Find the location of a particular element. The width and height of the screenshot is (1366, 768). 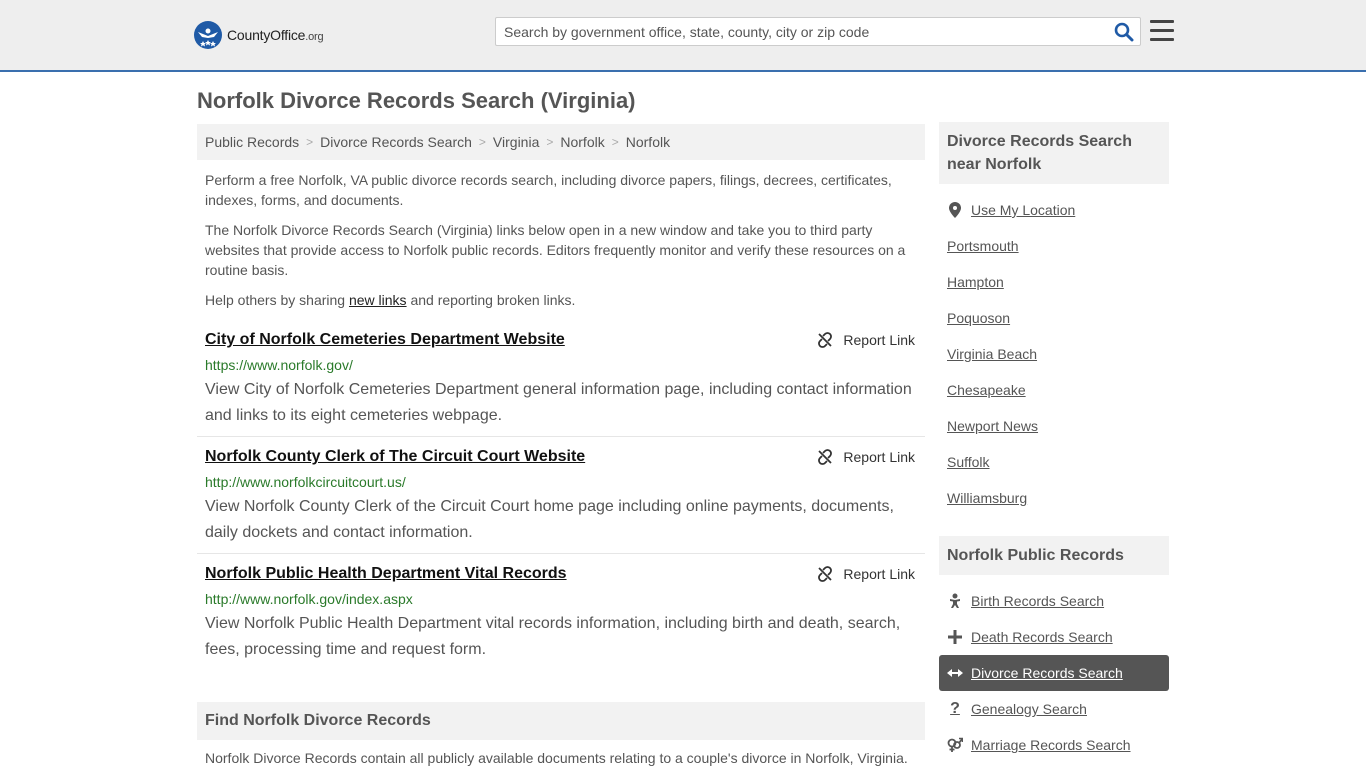

map-pin-icon is located at coordinates (955, 210).